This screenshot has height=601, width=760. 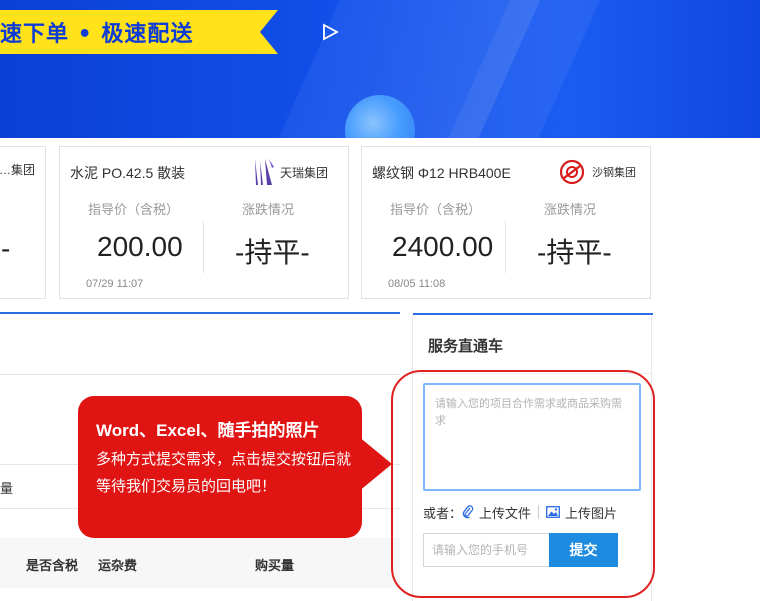 What do you see at coordinates (128, 173) in the screenshot?
I see `card-product-name: 水泥 PO.42.5 散装` at bounding box center [128, 173].